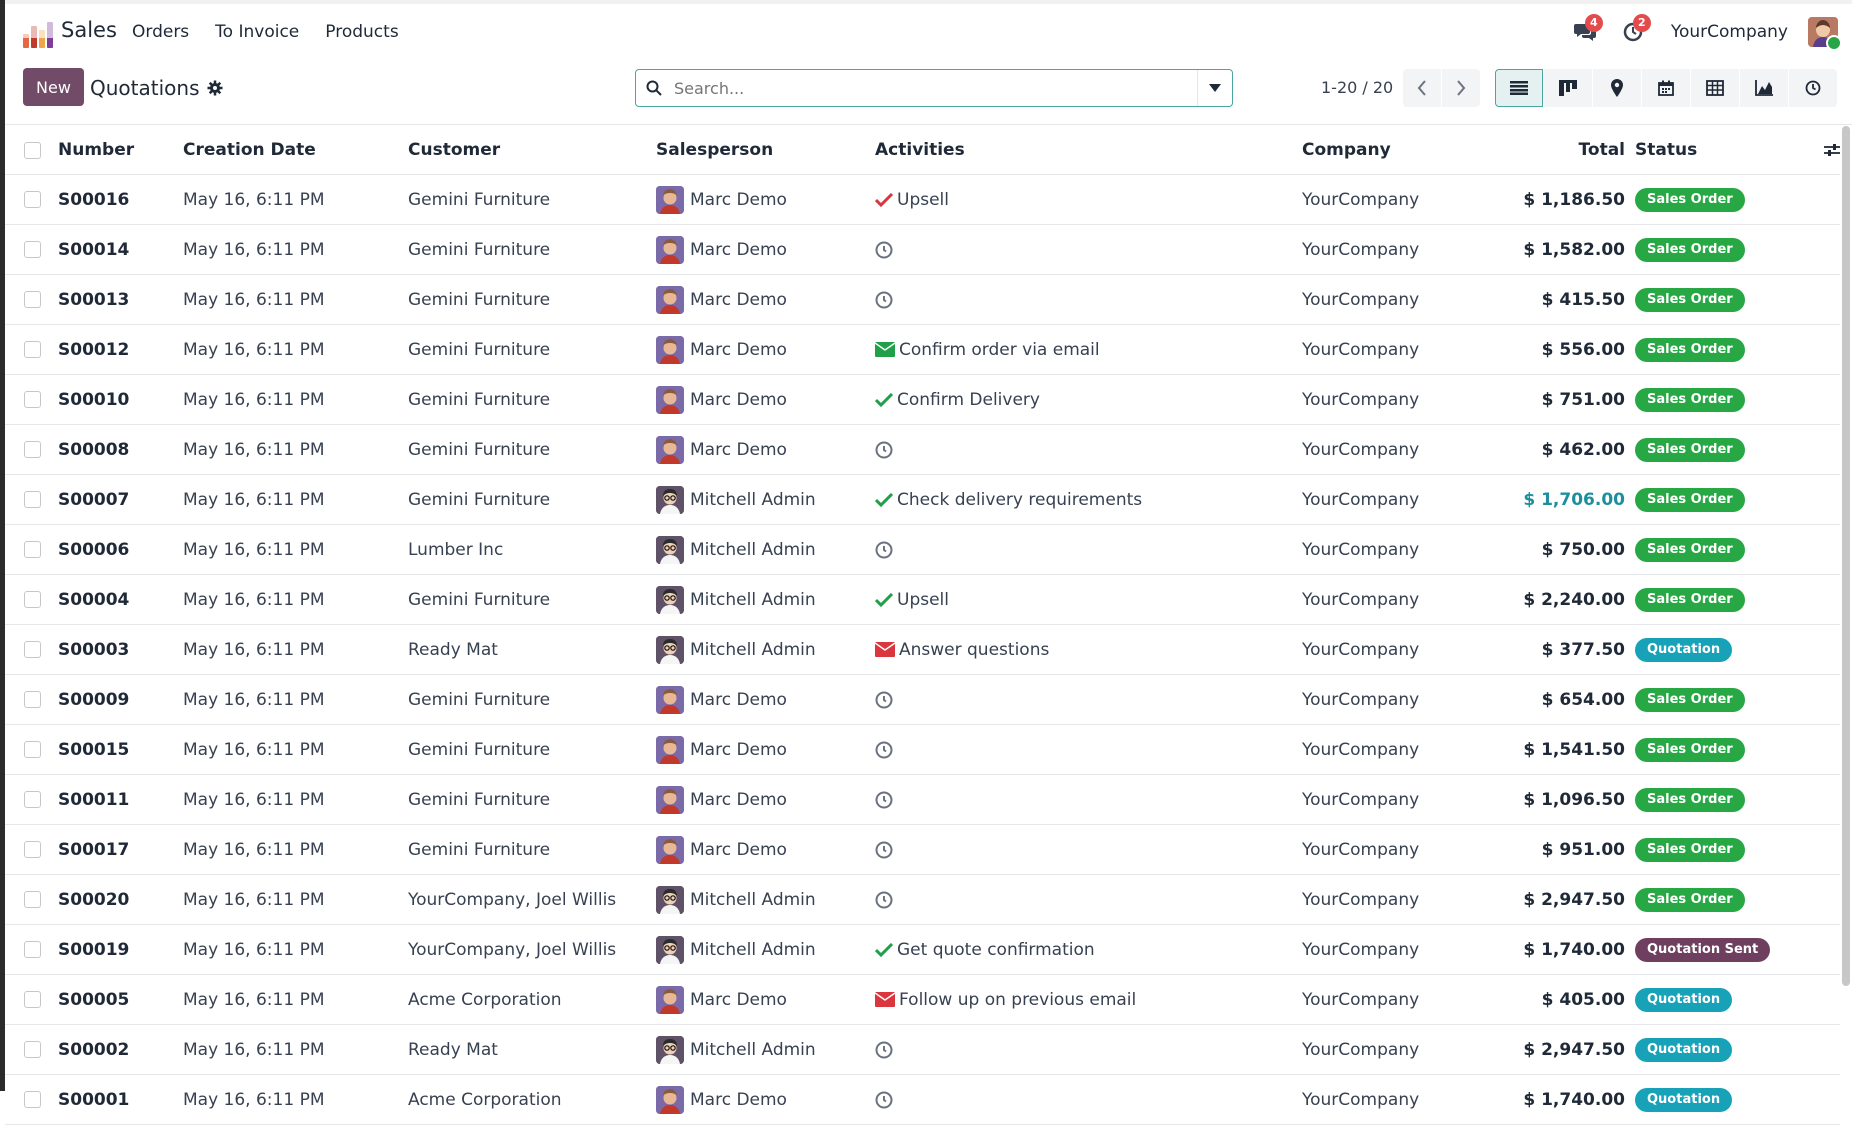 This screenshot has width=1852, height=1125. I want to click on pager-value: 1-20 / 20, so click(1357, 87).